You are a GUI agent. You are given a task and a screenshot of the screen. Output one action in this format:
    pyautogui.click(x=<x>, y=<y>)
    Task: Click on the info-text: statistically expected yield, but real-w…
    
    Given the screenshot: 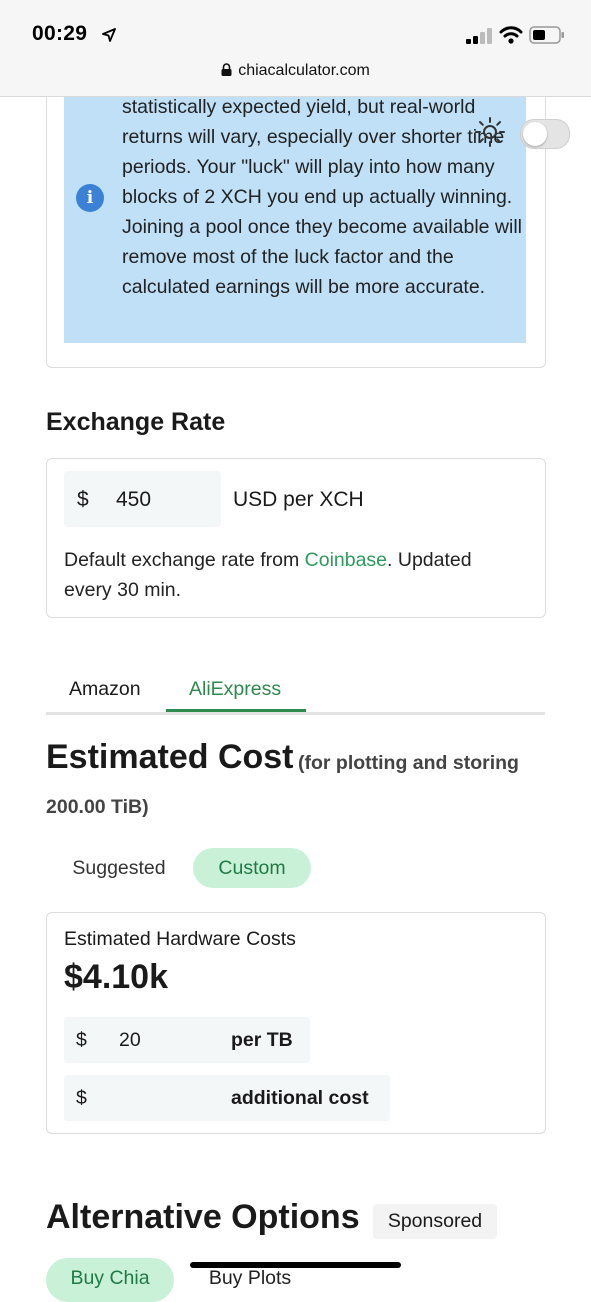 What is the action you would take?
    pyautogui.click(x=322, y=197)
    